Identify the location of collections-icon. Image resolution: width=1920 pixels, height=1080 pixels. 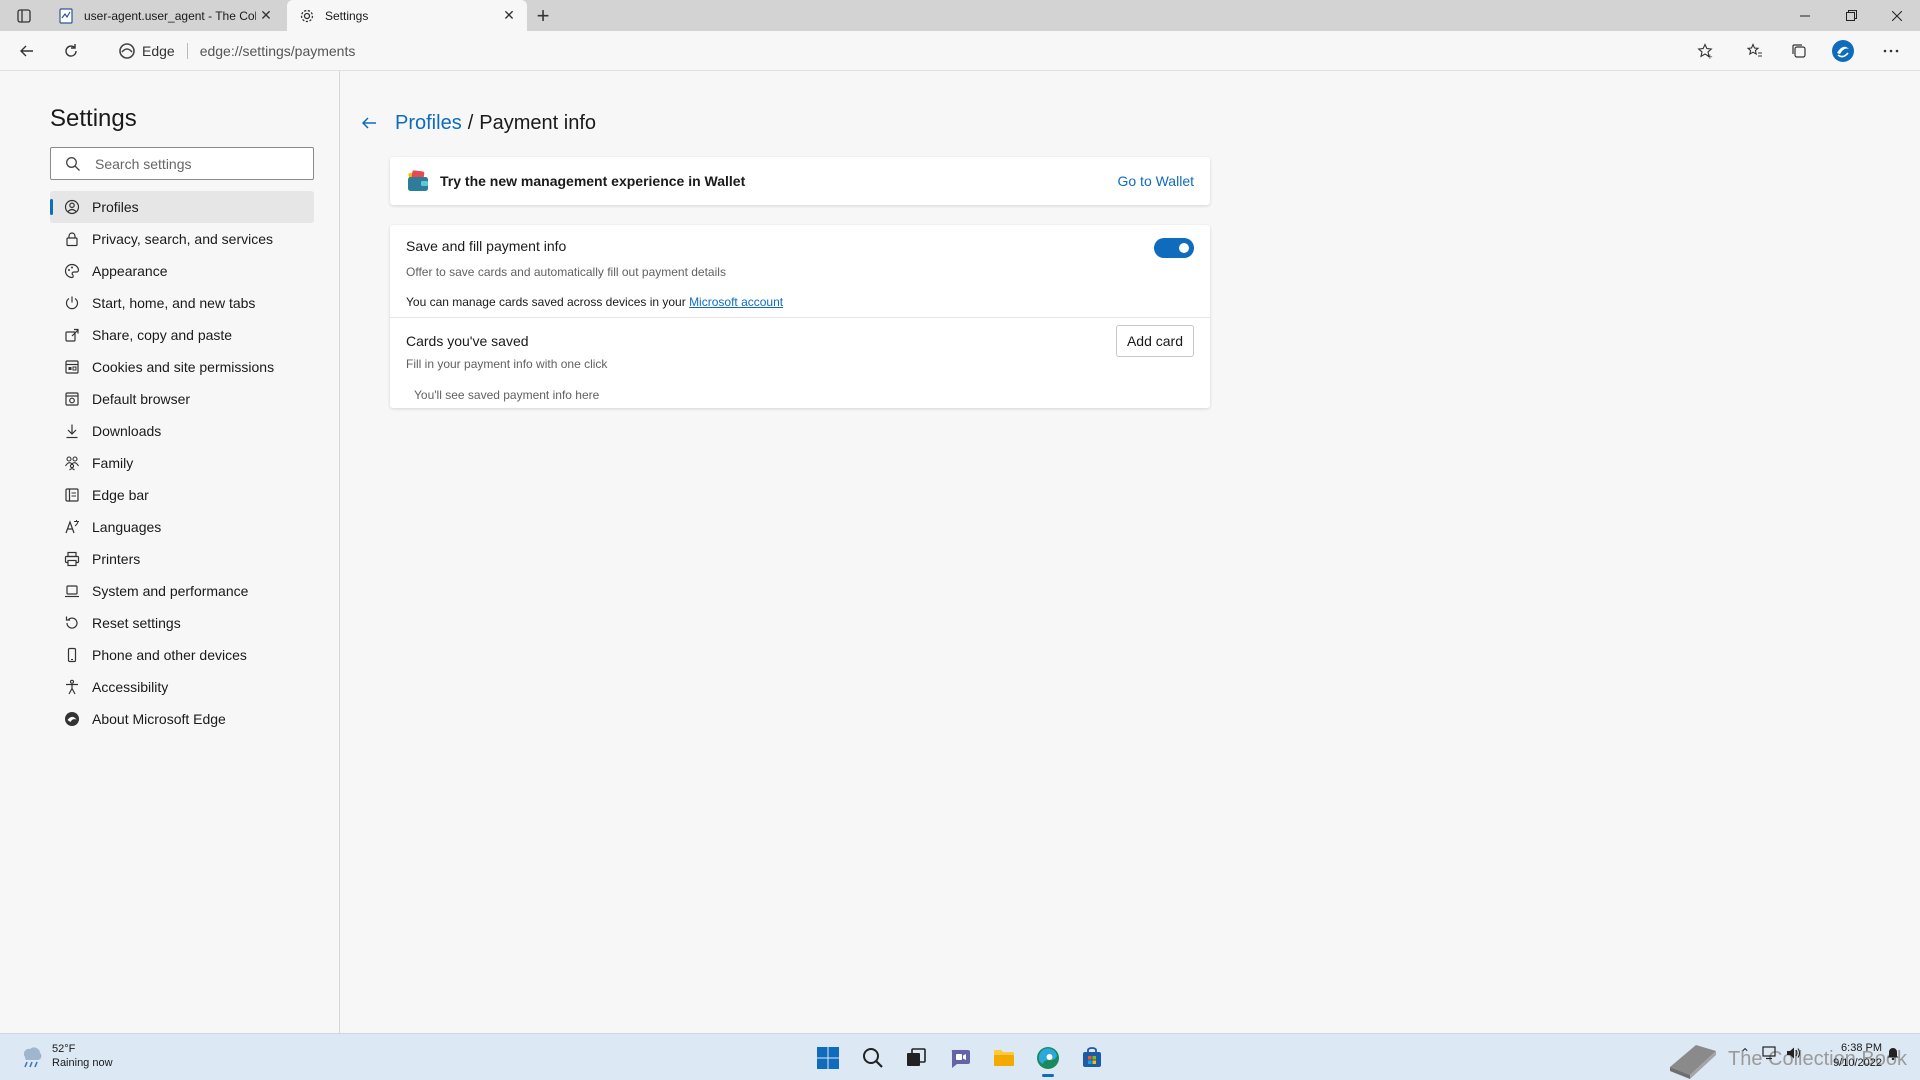
(1799, 51).